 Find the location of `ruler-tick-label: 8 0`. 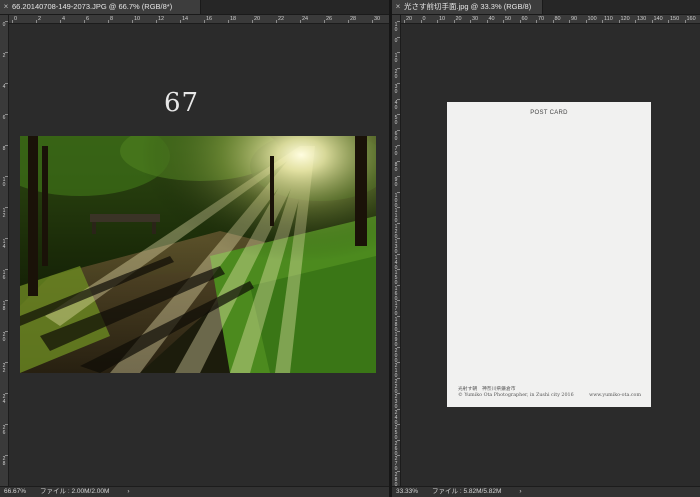

ruler-tick-label: 8 0 is located at coordinates (396, 167).